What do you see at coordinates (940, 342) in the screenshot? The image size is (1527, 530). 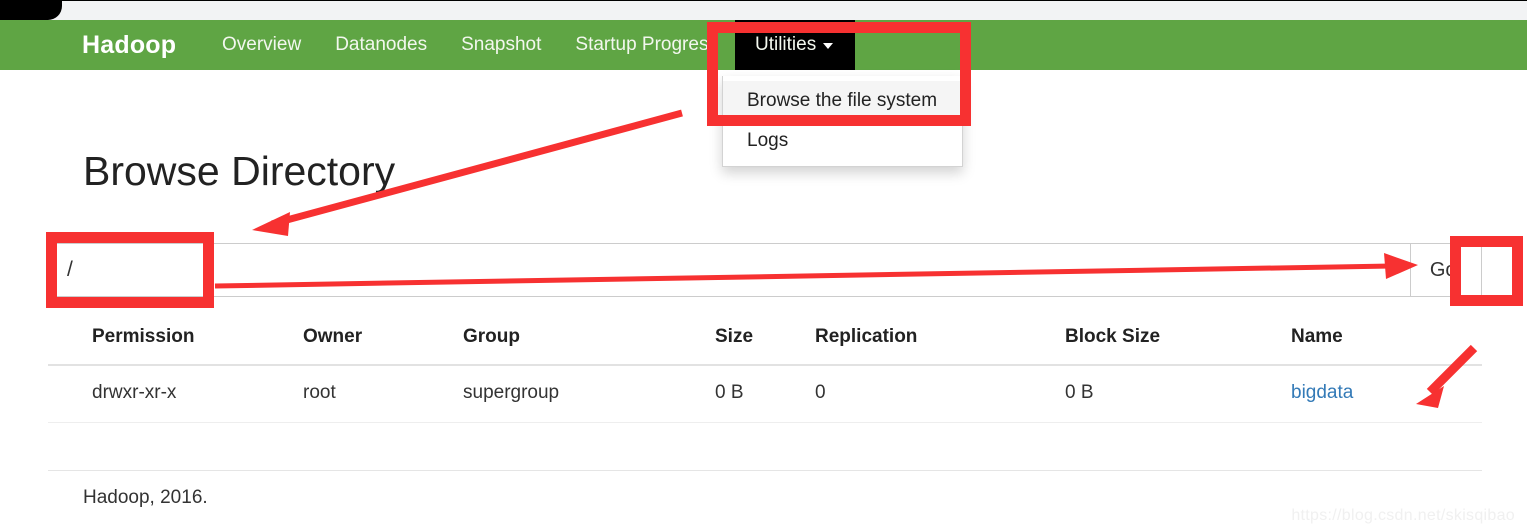 I see `column-header-replication: Replication` at bounding box center [940, 342].